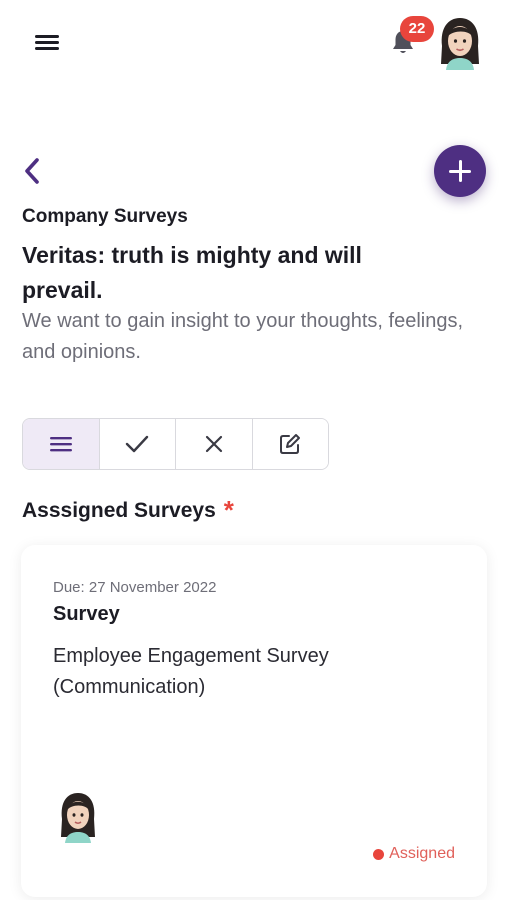 The height and width of the screenshot is (900, 507). I want to click on add-button, so click(460, 171).